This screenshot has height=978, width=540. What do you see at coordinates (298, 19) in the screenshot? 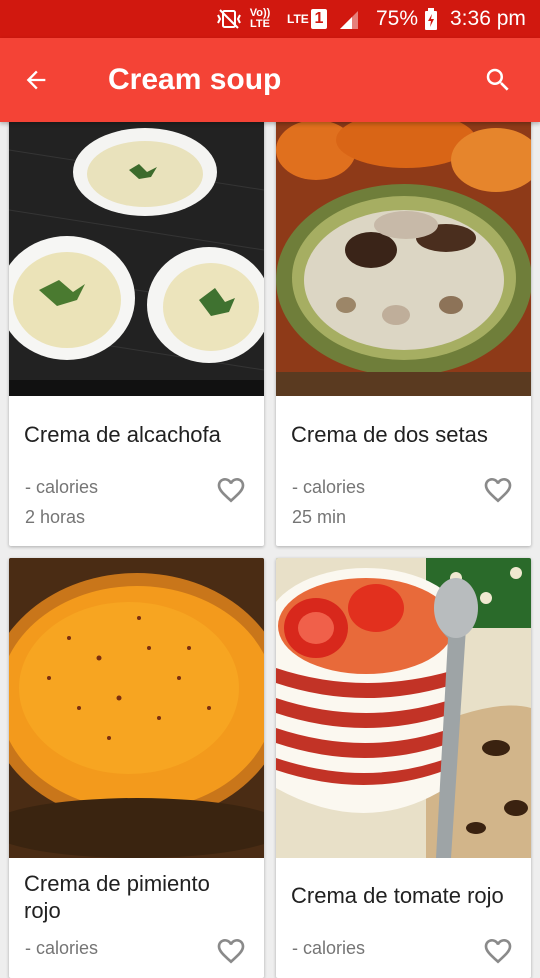
I see `lte-indicator: LTE` at bounding box center [298, 19].